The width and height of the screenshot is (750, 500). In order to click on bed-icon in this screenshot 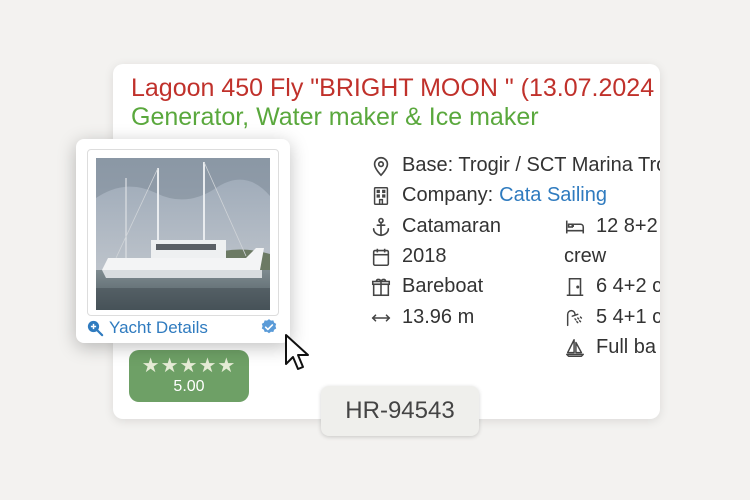, I will do `click(575, 226)`.